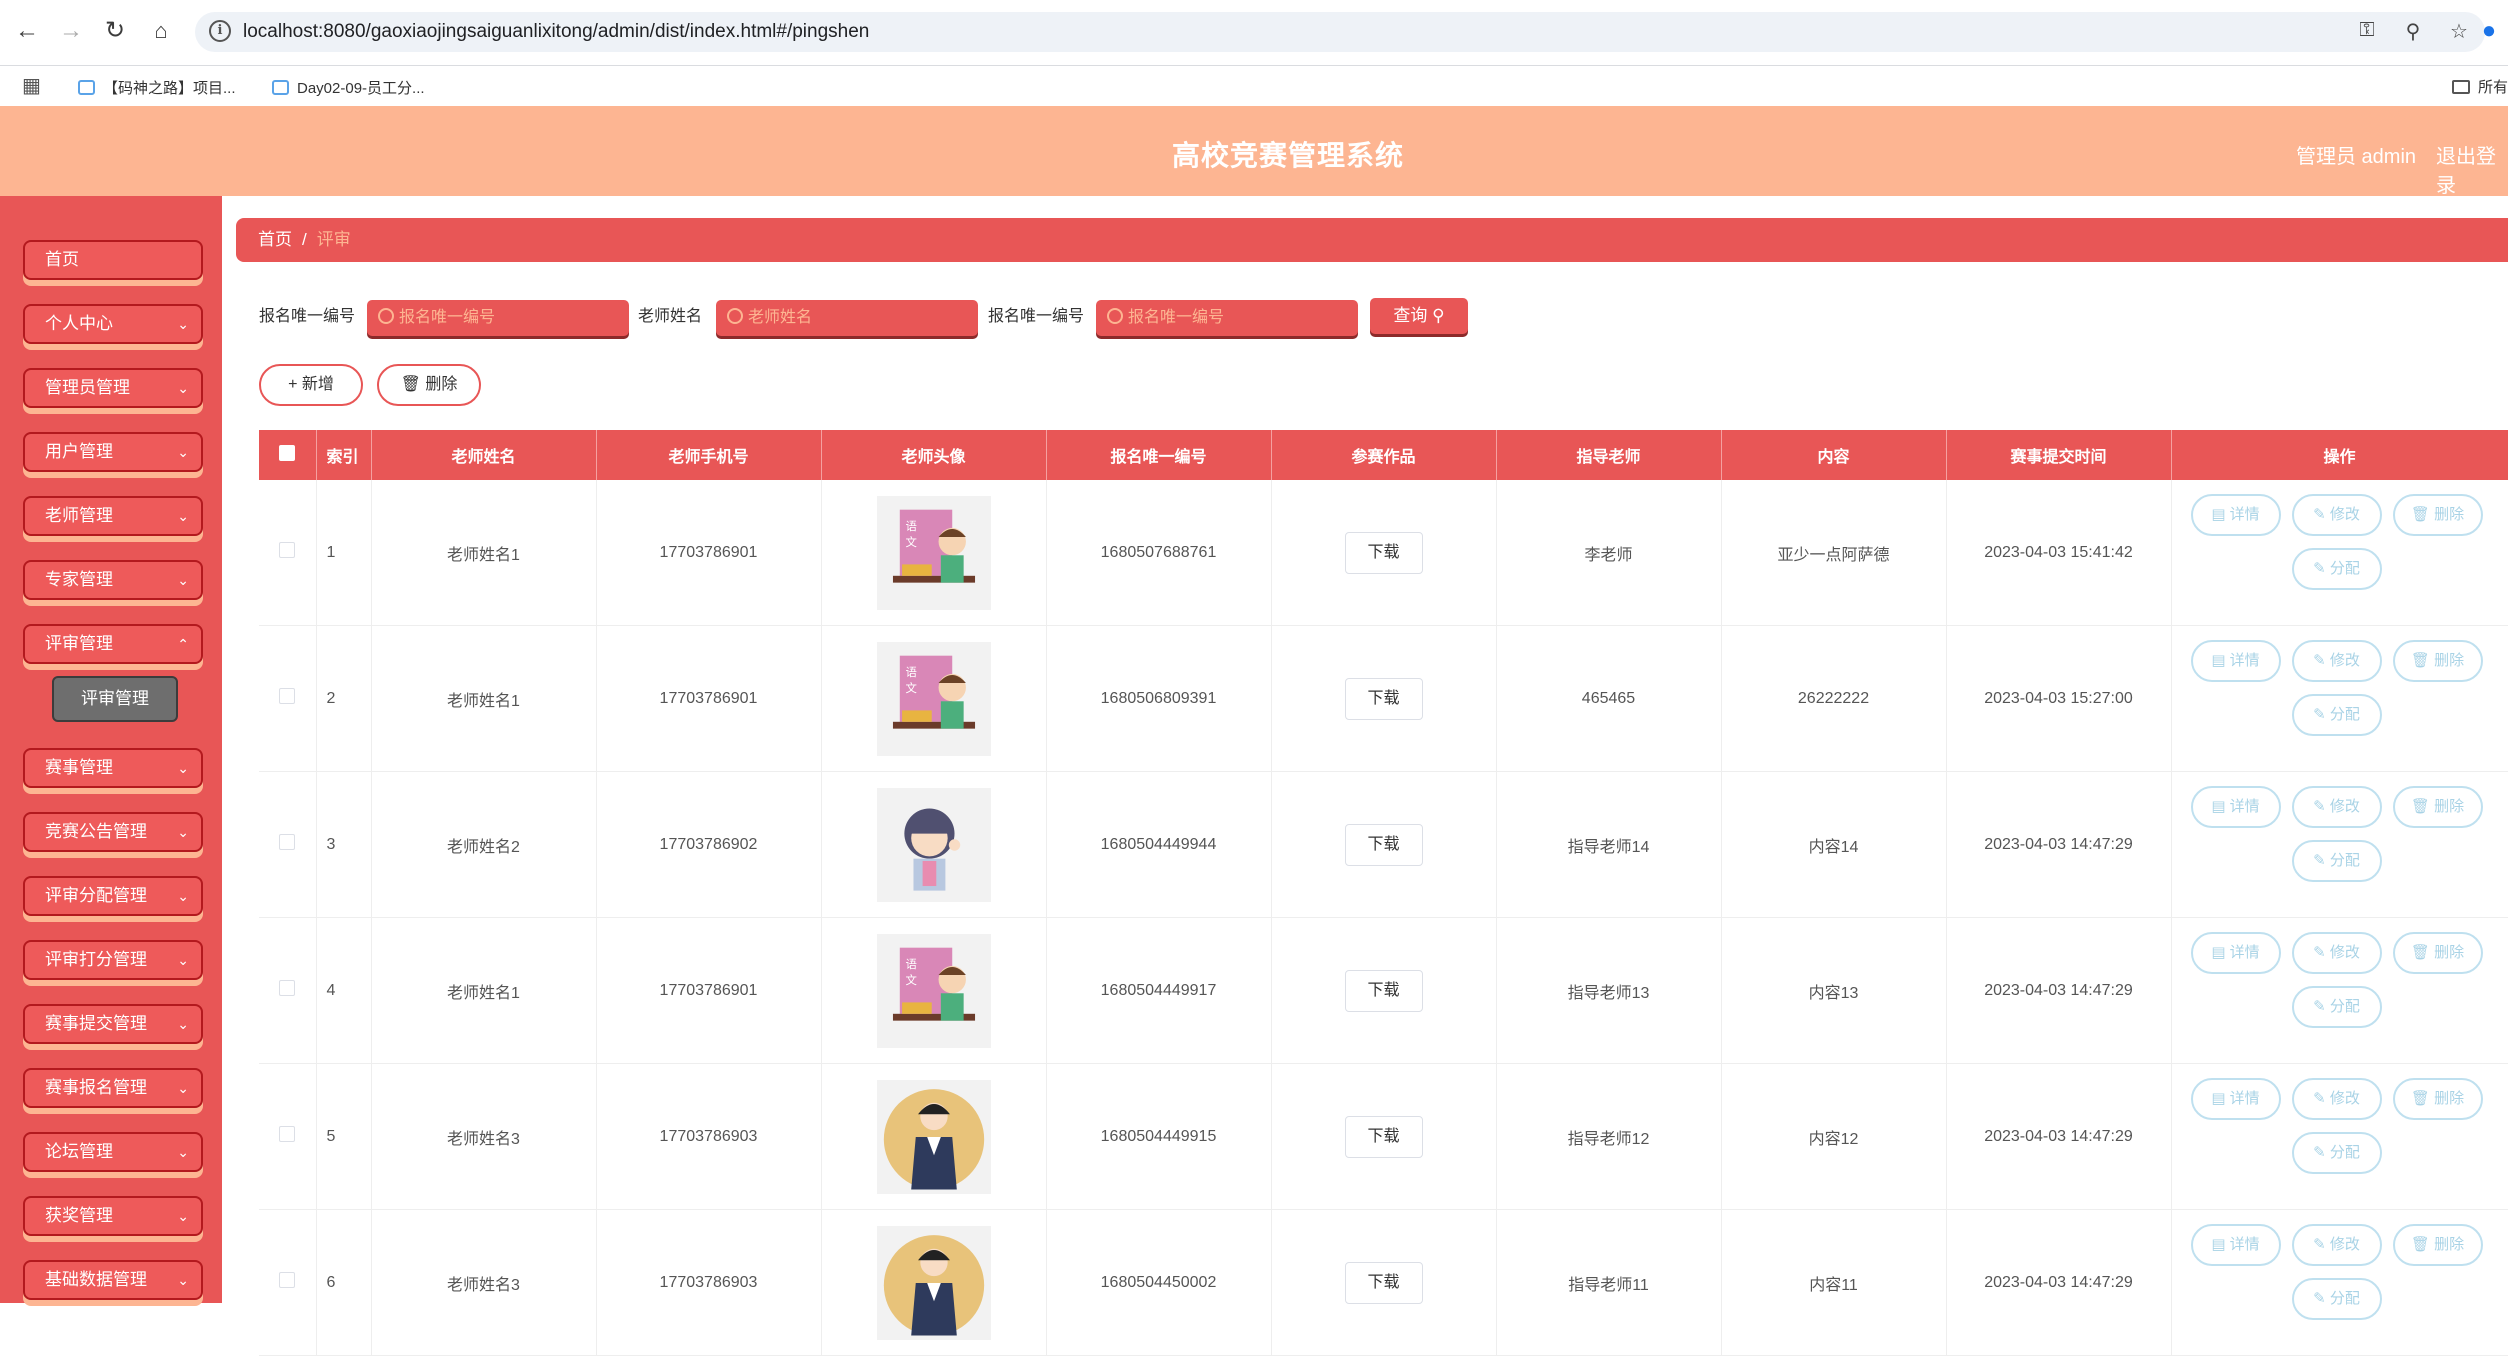  Describe the element at coordinates (113, 260) in the screenshot. I see `sidebar-item-home: 首页` at that location.